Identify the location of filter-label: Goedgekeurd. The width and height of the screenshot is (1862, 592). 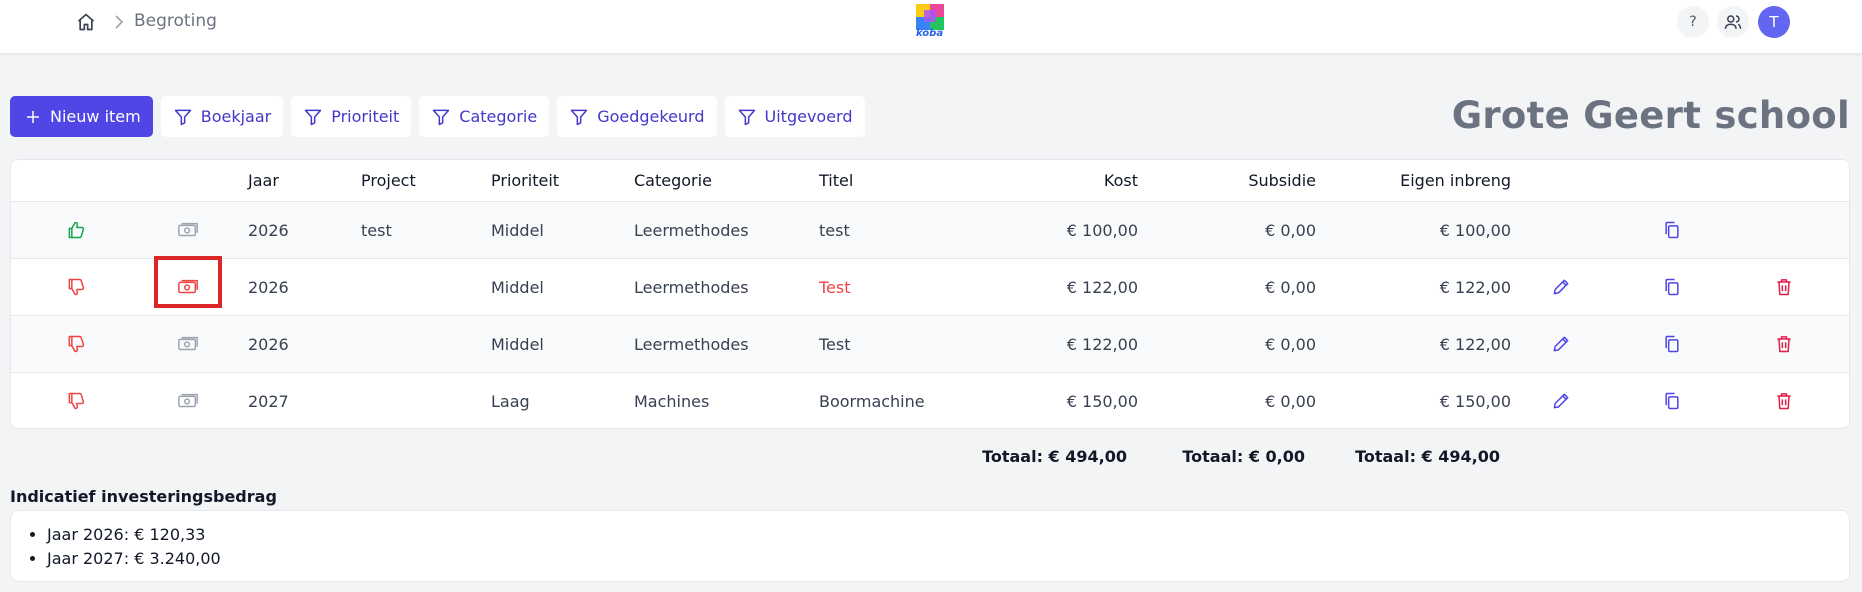
(651, 116).